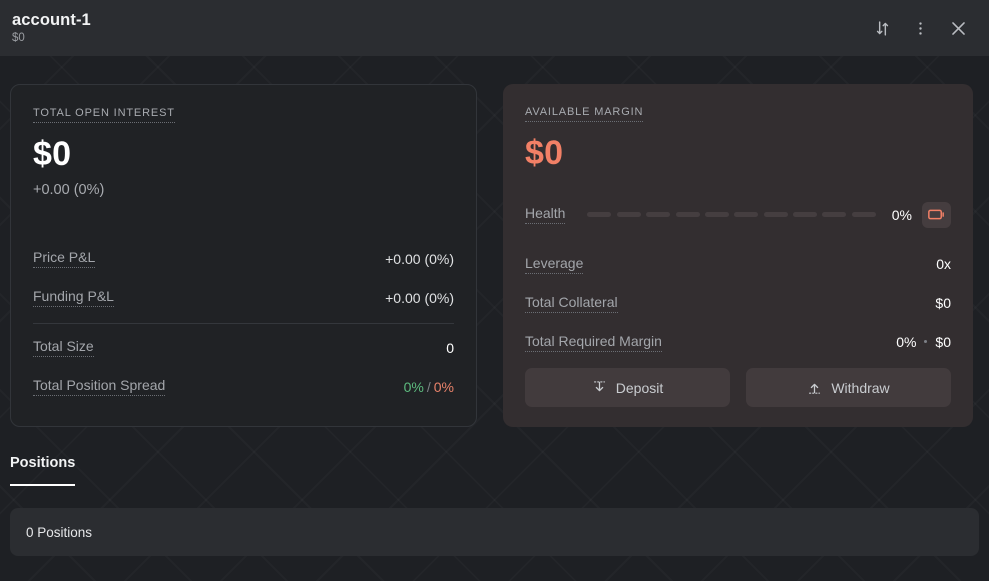  I want to click on spread-negative: 0%, so click(443, 386).